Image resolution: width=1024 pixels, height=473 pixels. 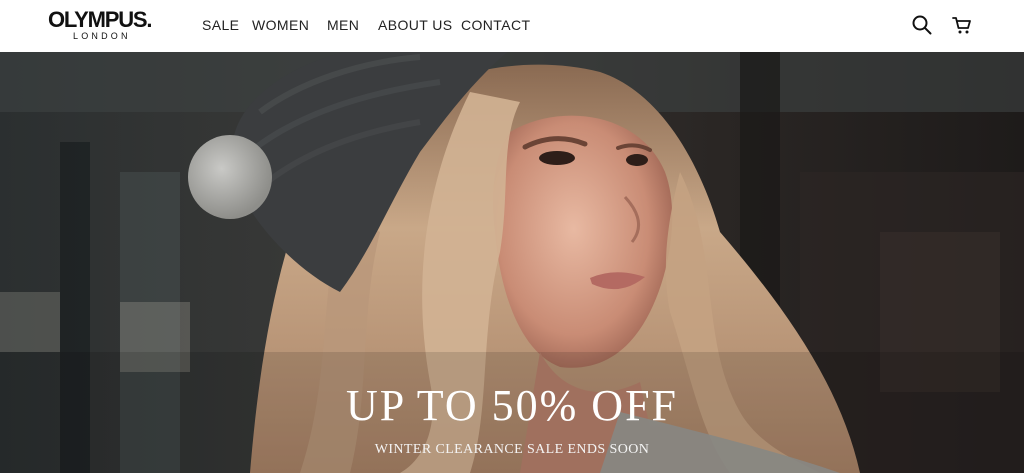 I want to click on brand-tagline: LONDON, so click(x=102, y=36).